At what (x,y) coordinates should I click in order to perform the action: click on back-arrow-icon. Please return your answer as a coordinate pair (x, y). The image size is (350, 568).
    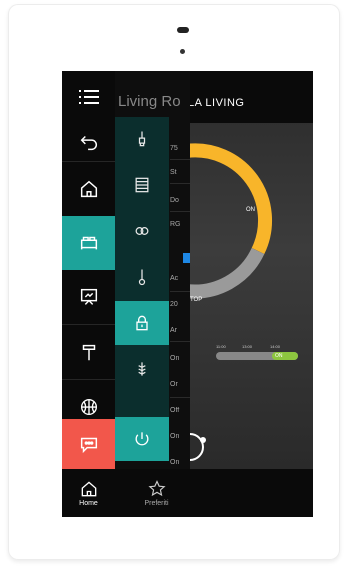
    Looking at the image, I should click on (88, 142).